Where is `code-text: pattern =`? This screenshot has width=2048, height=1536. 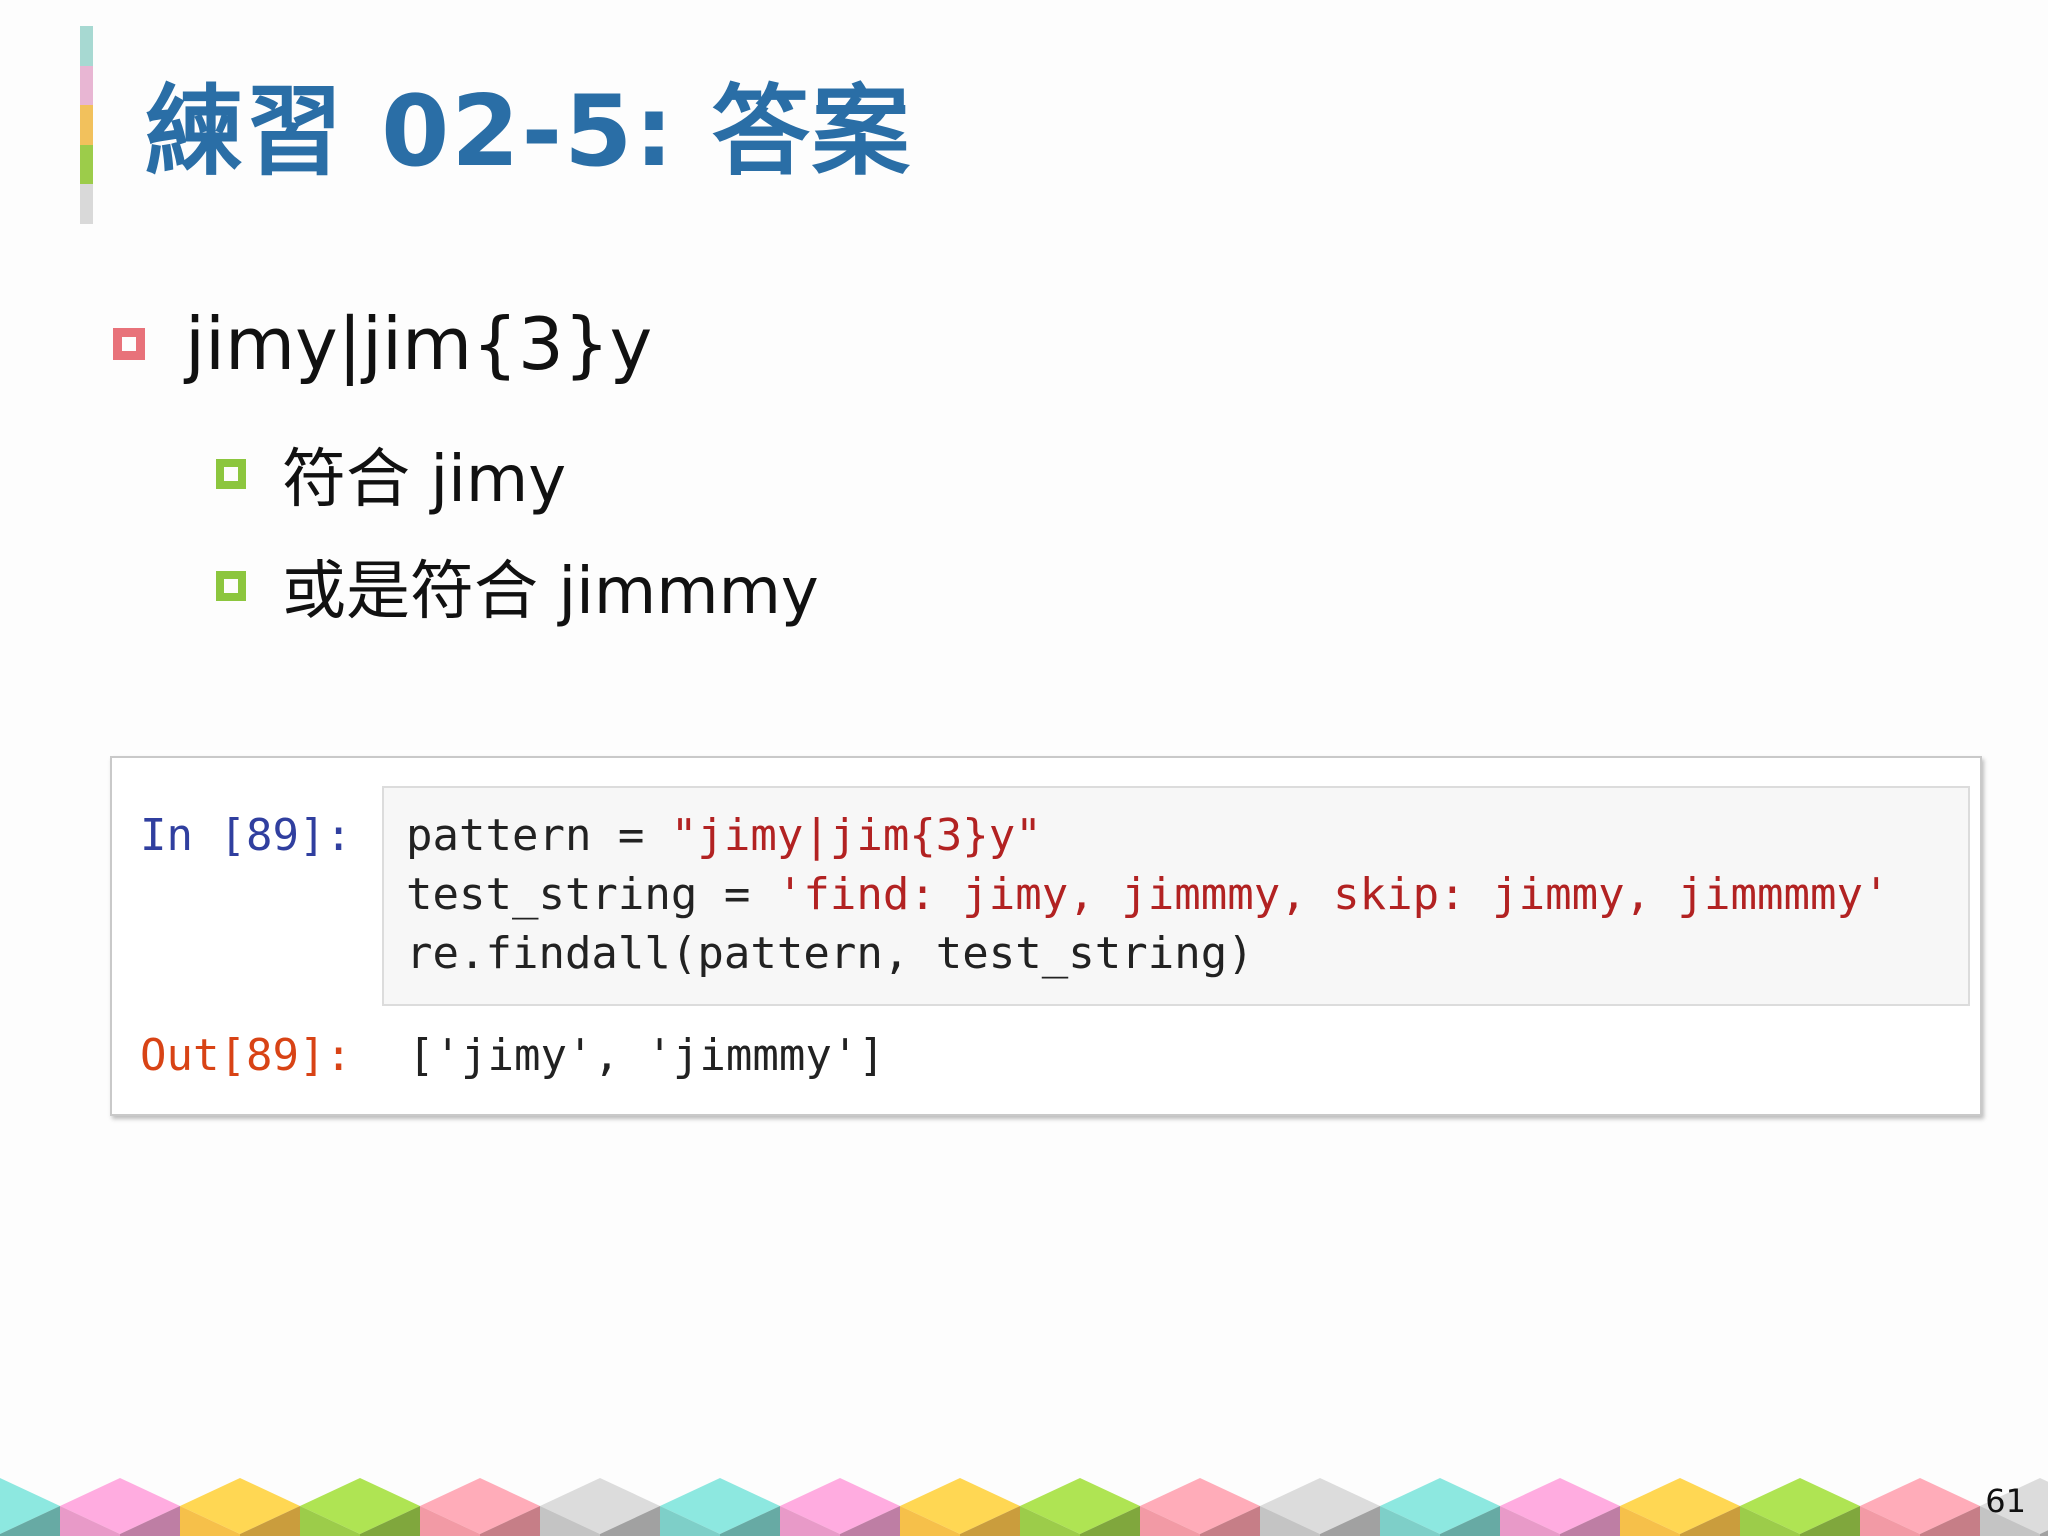 code-text: pattern = is located at coordinates (538, 835).